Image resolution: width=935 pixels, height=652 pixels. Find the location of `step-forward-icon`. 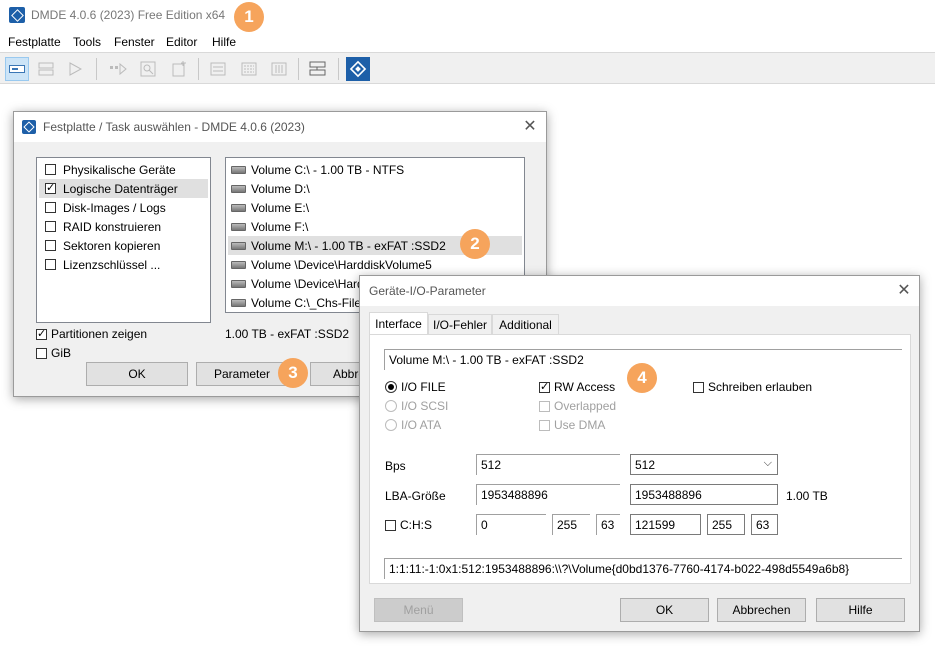

step-forward-icon is located at coordinates (118, 69).